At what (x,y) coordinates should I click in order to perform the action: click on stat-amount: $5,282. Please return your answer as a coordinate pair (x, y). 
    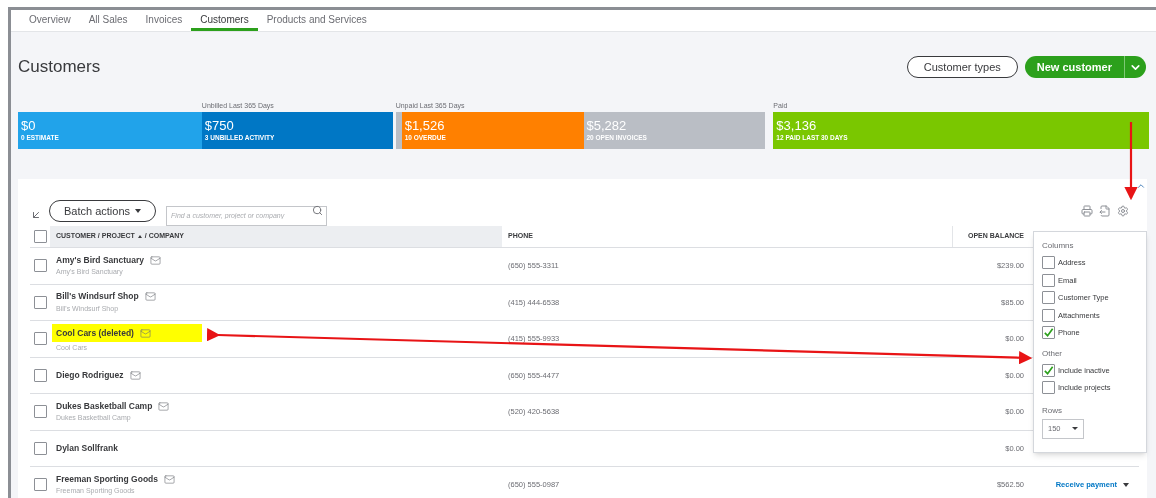
    Looking at the image, I should click on (607, 126).